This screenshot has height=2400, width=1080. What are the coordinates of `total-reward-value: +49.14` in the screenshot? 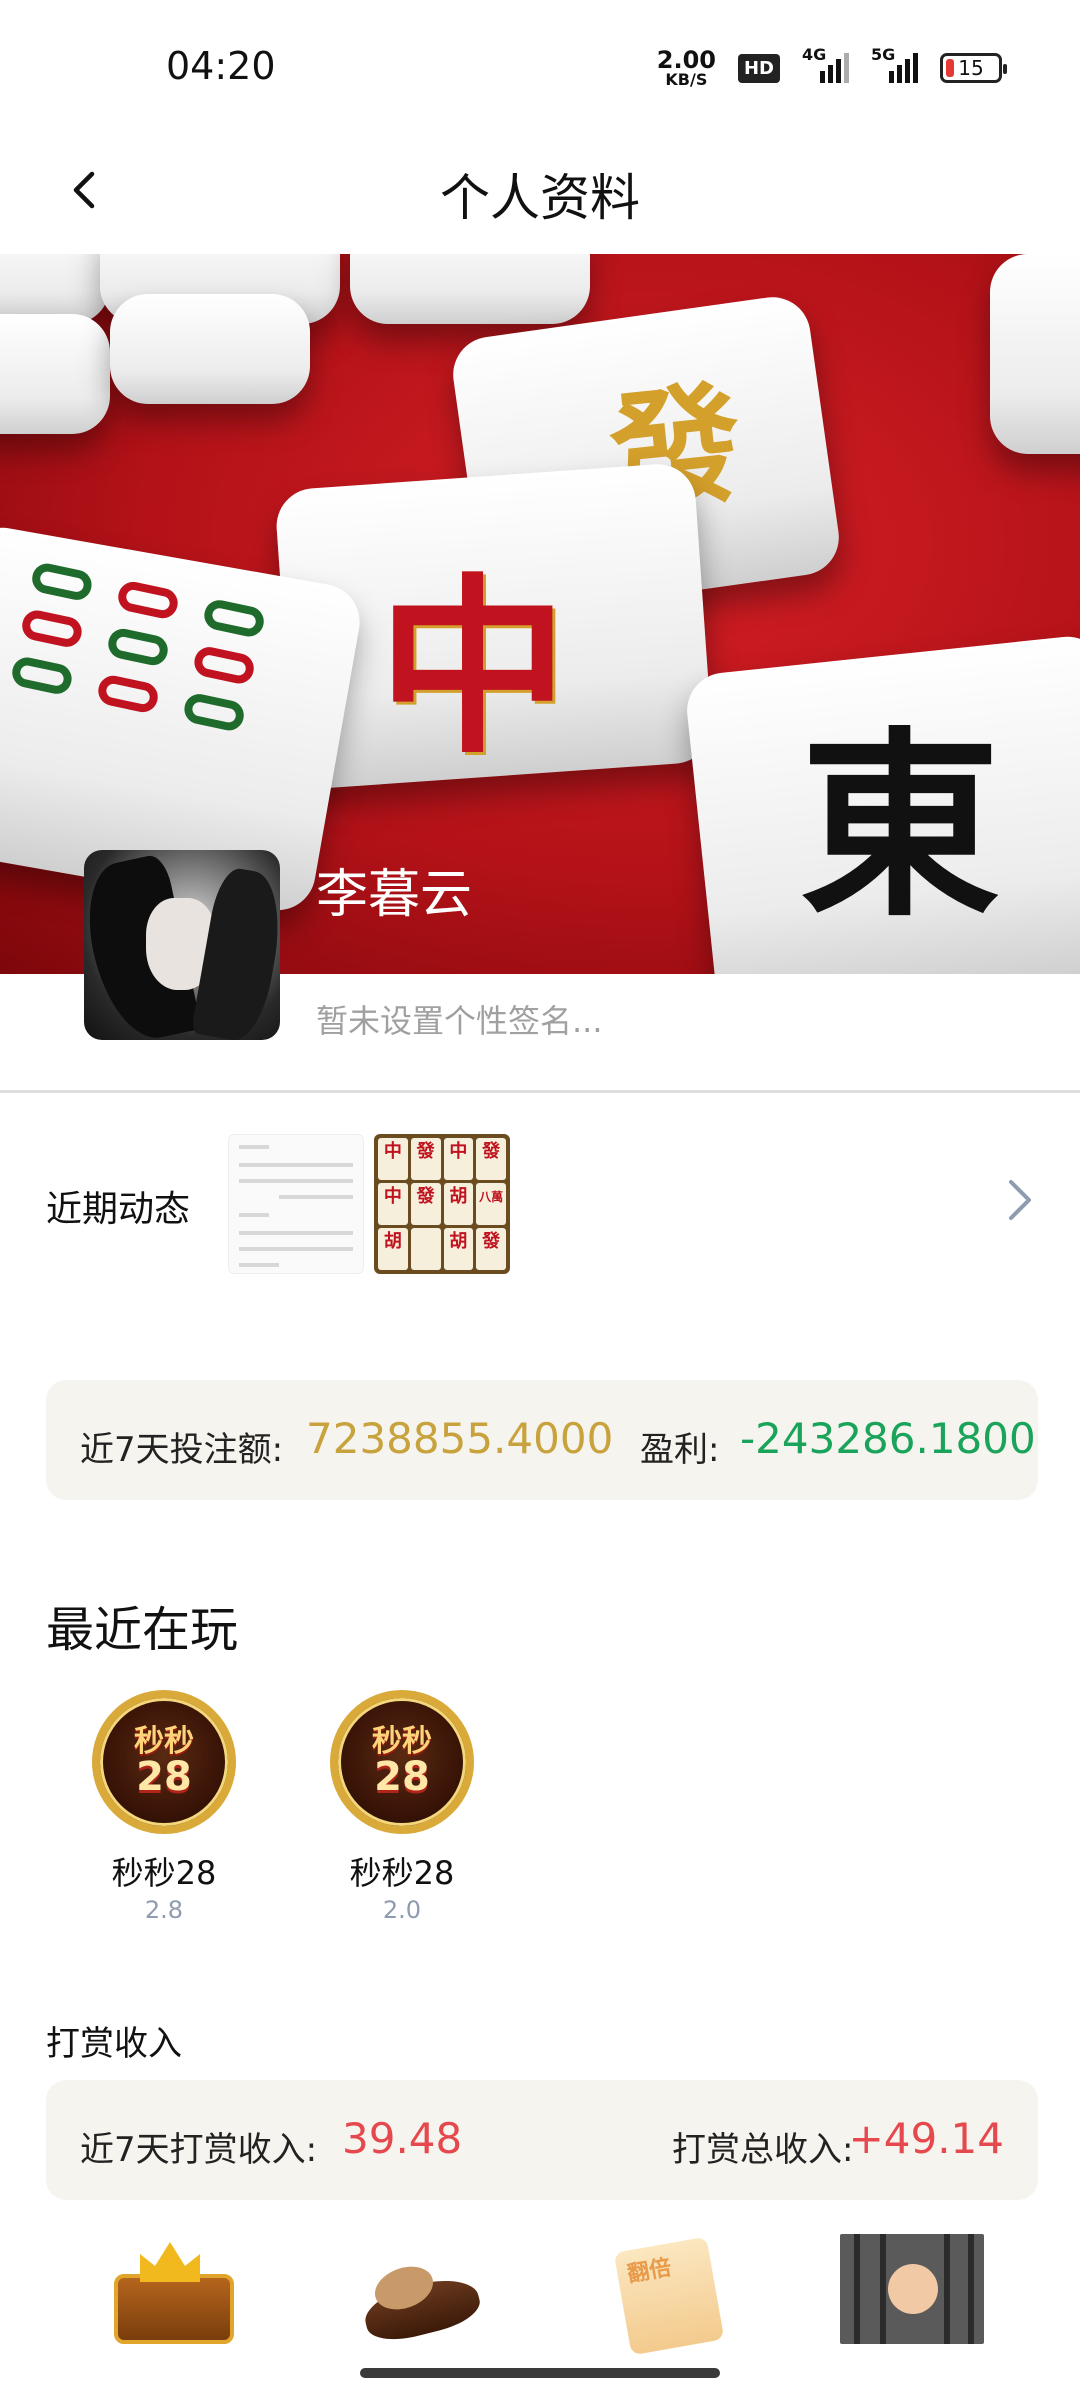 It's located at (926, 2138).